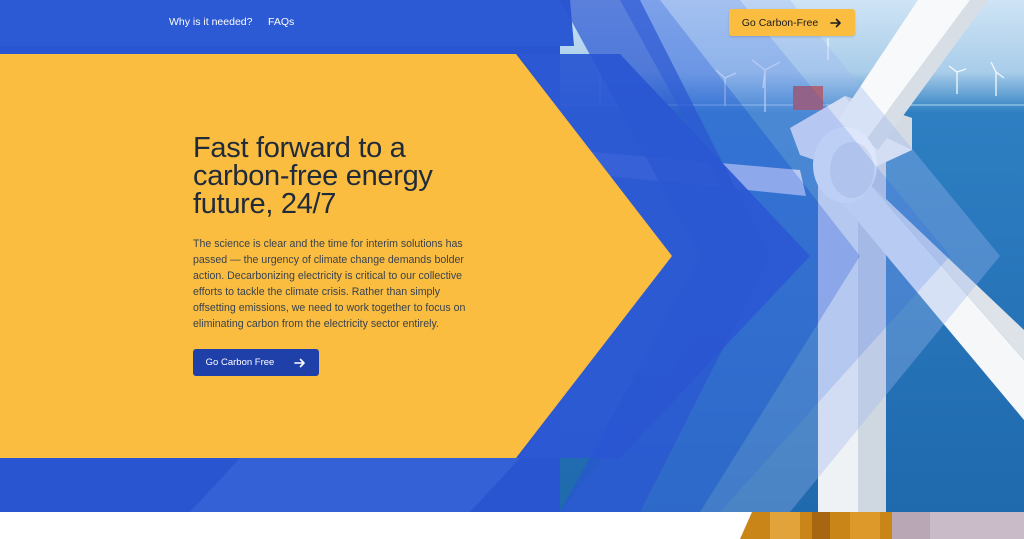 This screenshot has width=1024, height=539. I want to click on top-nav: Why is it needed? FAQs Go Carbon-Free, so click(512, 22).